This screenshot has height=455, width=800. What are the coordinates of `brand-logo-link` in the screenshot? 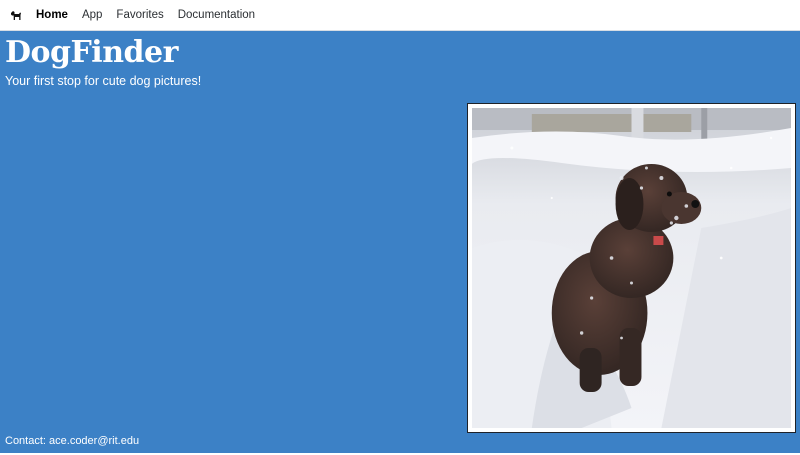 It's located at (16, 15).